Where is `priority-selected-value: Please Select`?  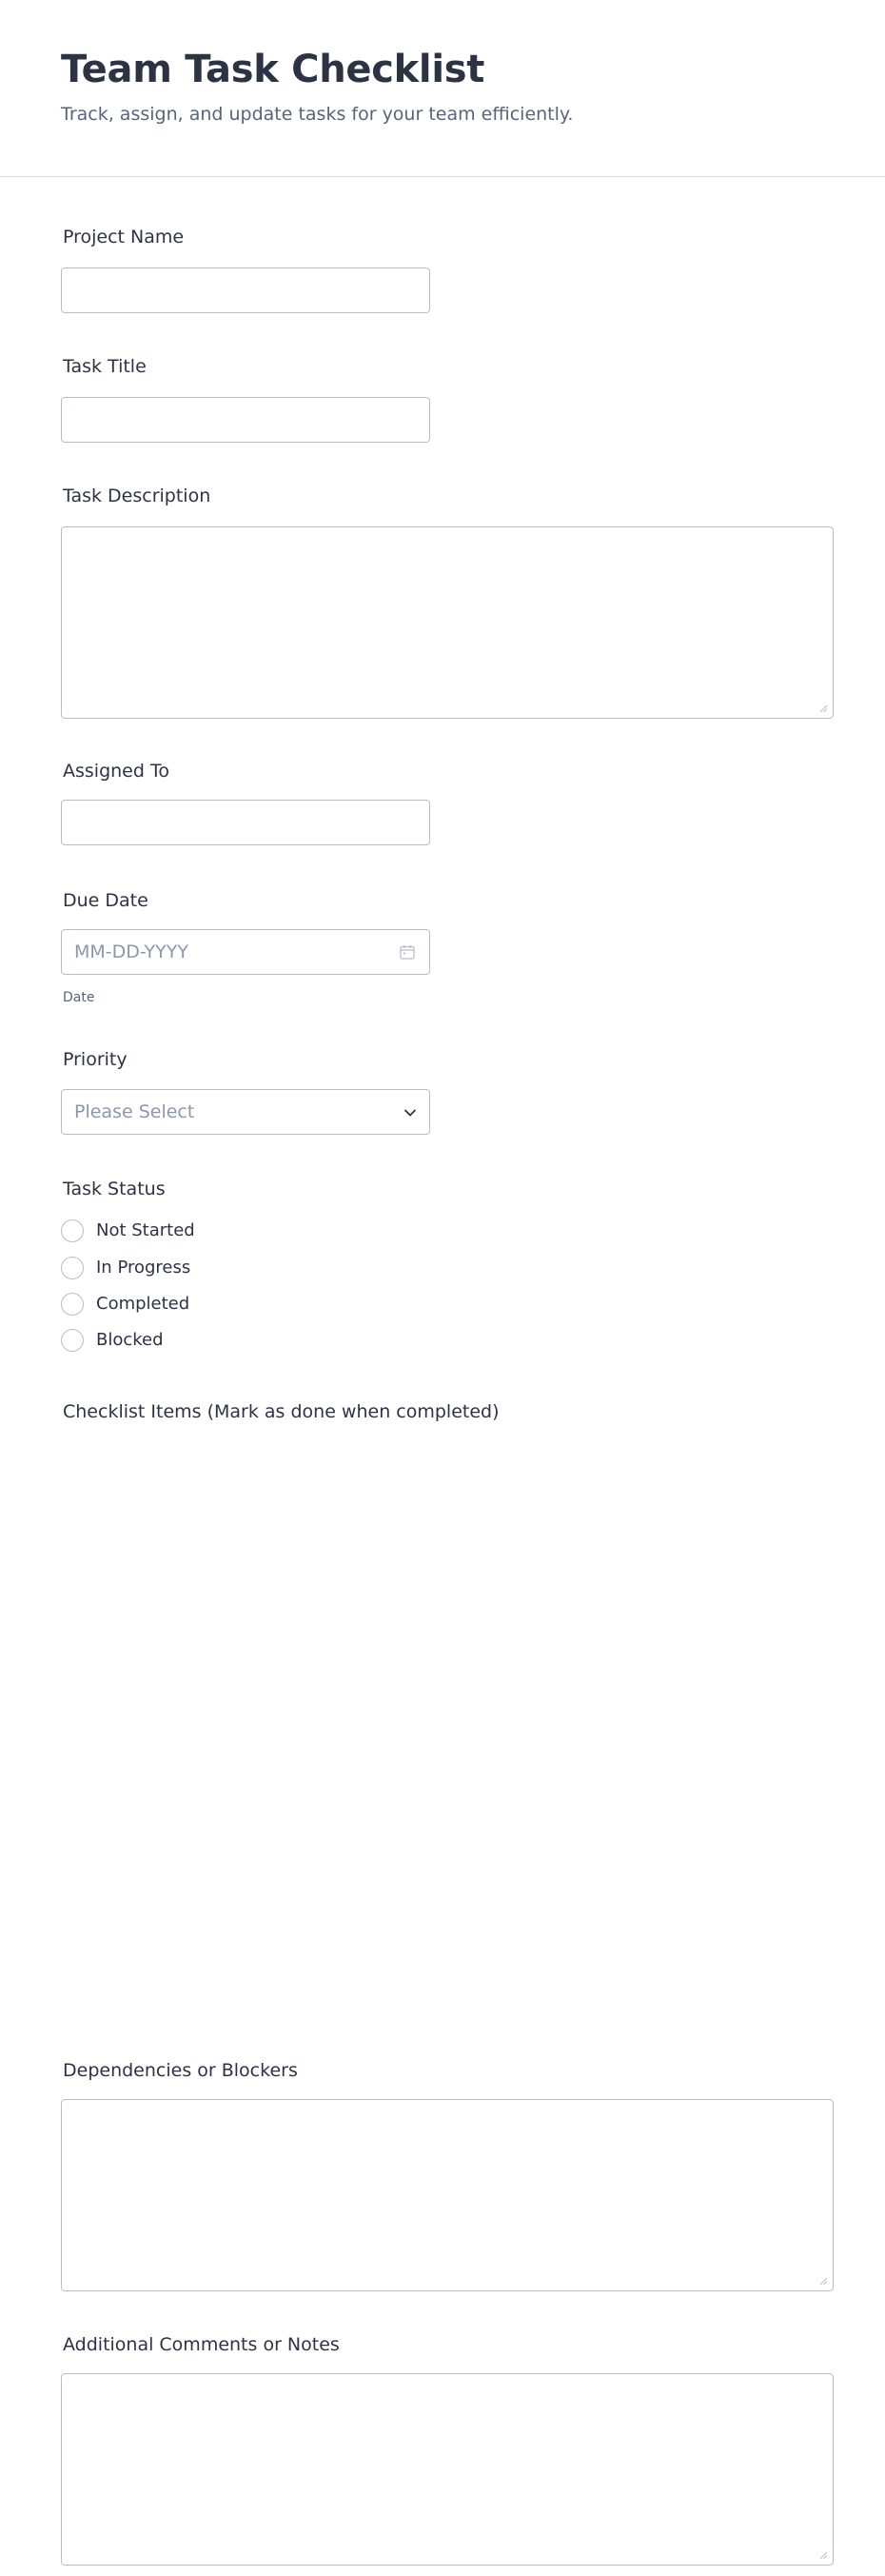 priority-selected-value: Please Select is located at coordinates (135, 1111).